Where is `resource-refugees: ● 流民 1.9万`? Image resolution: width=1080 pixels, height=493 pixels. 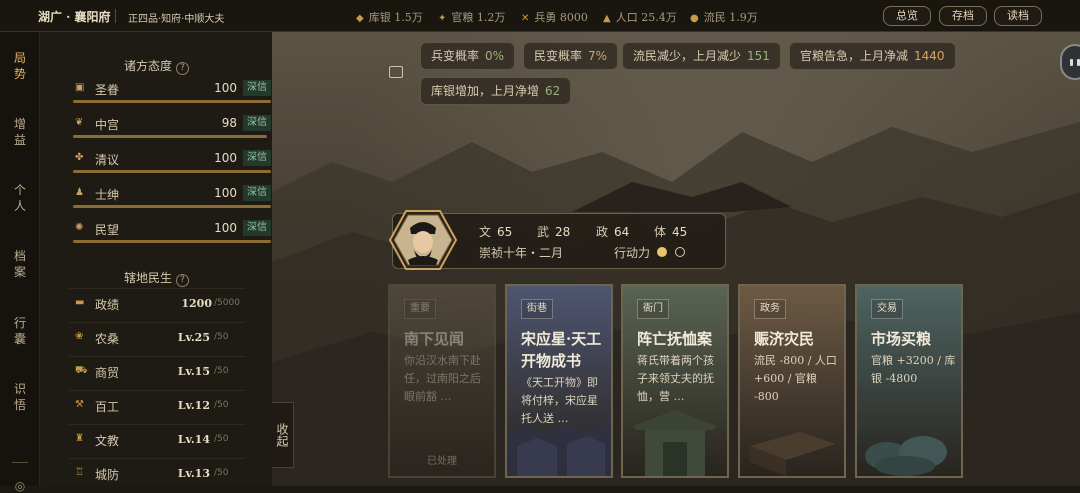
resource-refugees: ● 流民 1.9万 is located at coordinates (724, 17).